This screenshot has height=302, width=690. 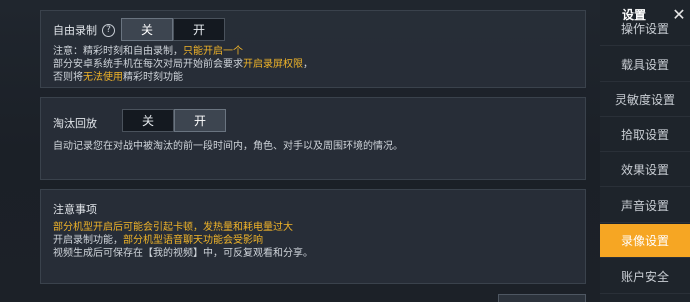 I want to click on highlight-text: 部分机型开启后可能会引起卡顿，发热量和耗电量过大, so click(x=173, y=227).